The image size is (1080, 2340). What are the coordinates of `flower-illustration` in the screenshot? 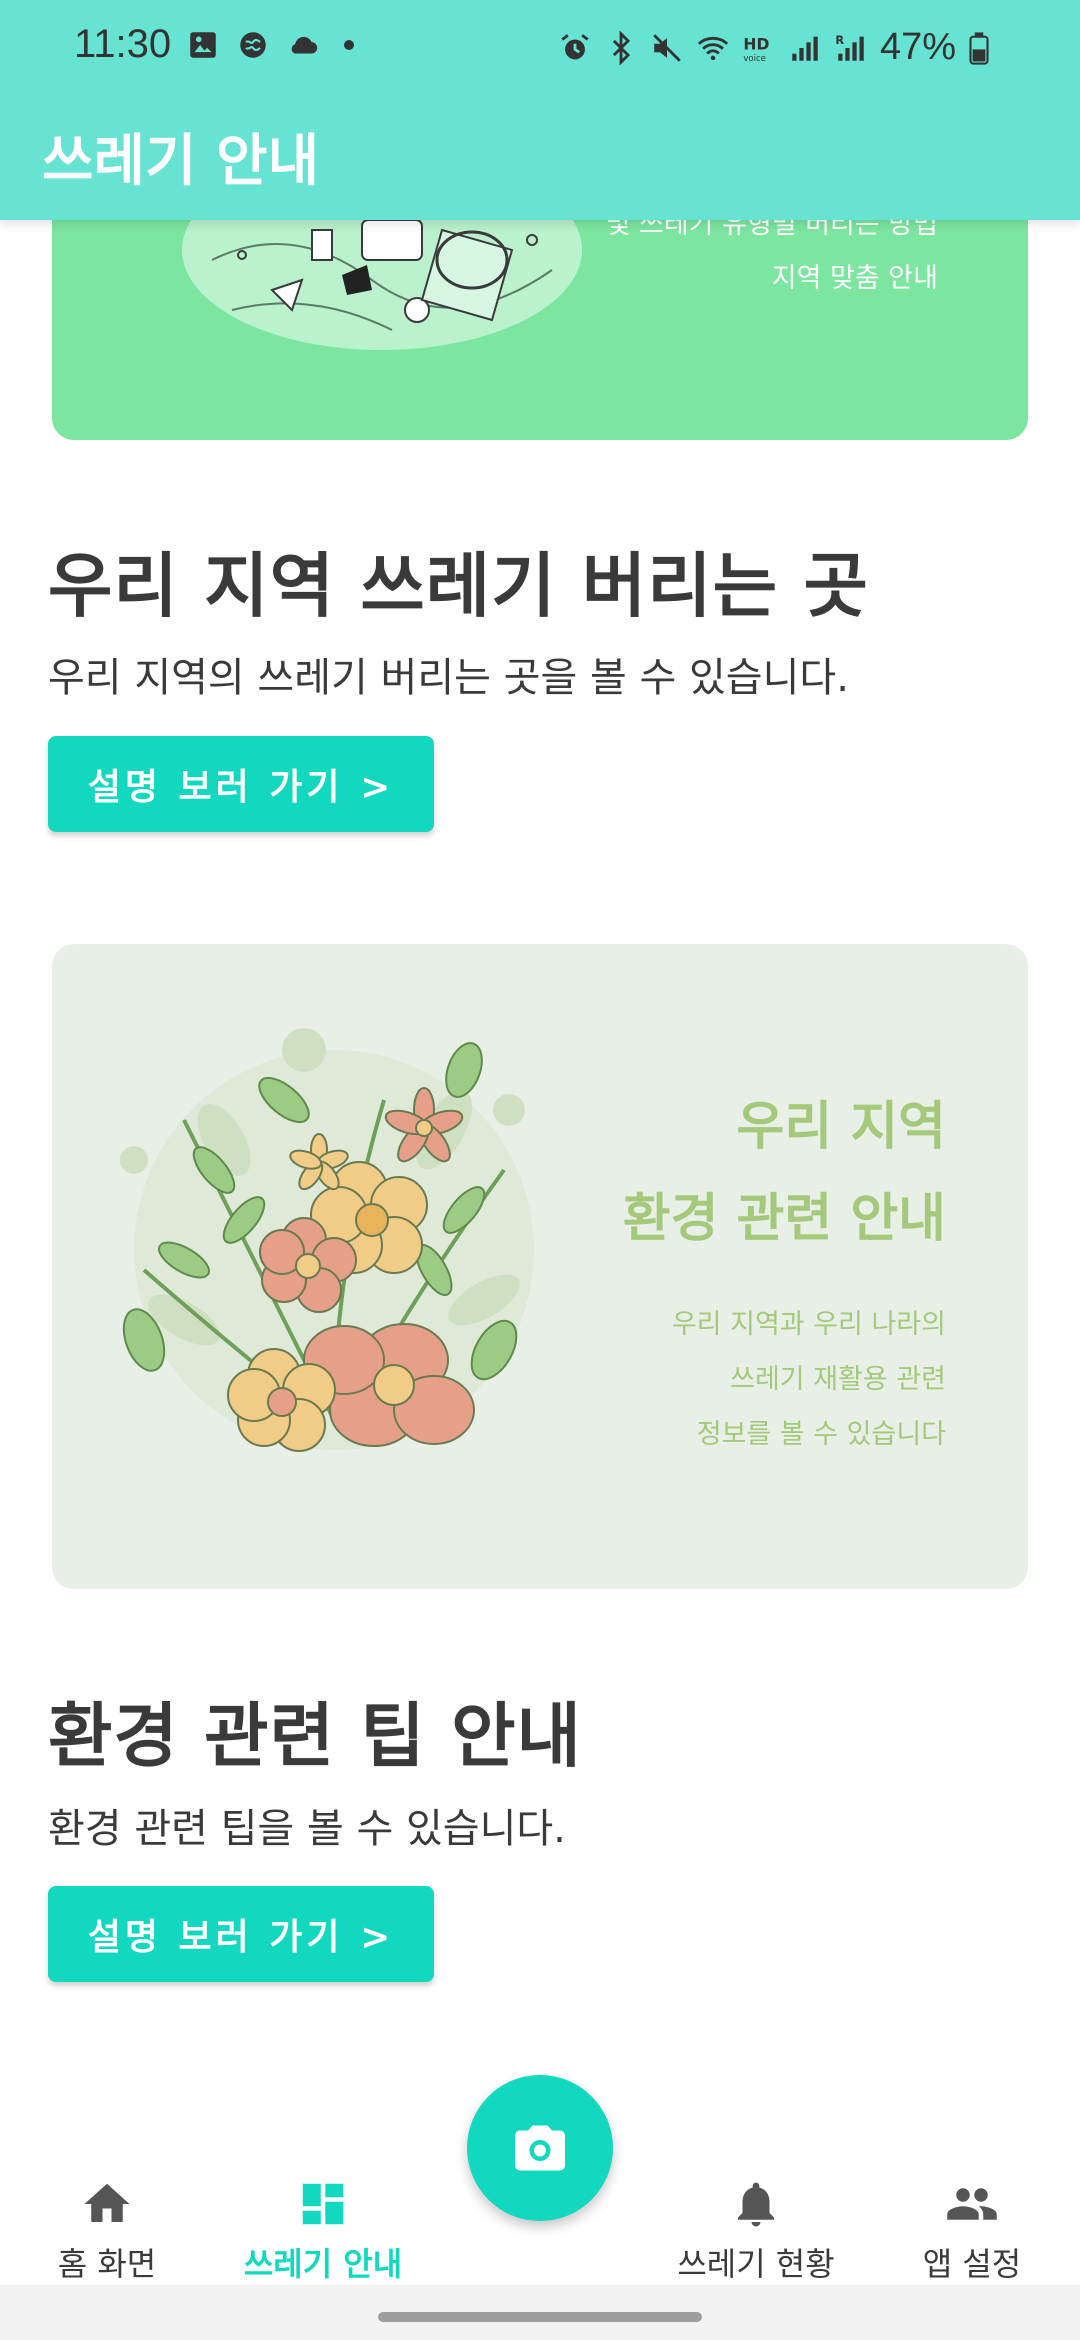 It's located at (327, 1240).